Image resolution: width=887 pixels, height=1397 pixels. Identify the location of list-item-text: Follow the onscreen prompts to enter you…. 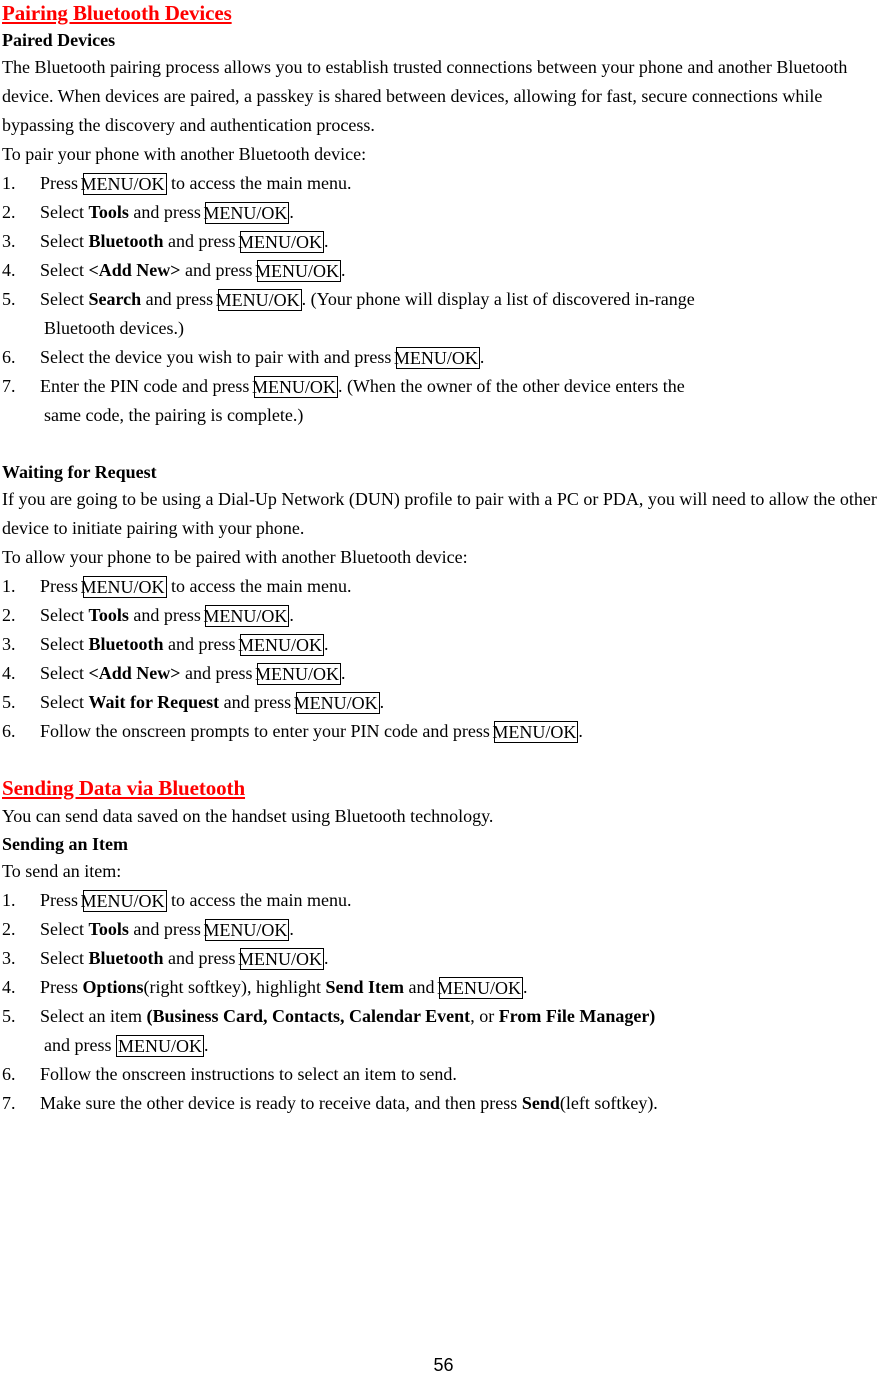
(462, 731).